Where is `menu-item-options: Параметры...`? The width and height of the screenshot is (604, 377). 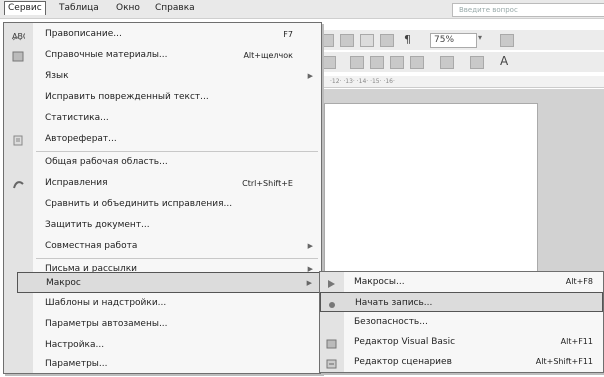 menu-item-options: Параметры... is located at coordinates (162, 364).